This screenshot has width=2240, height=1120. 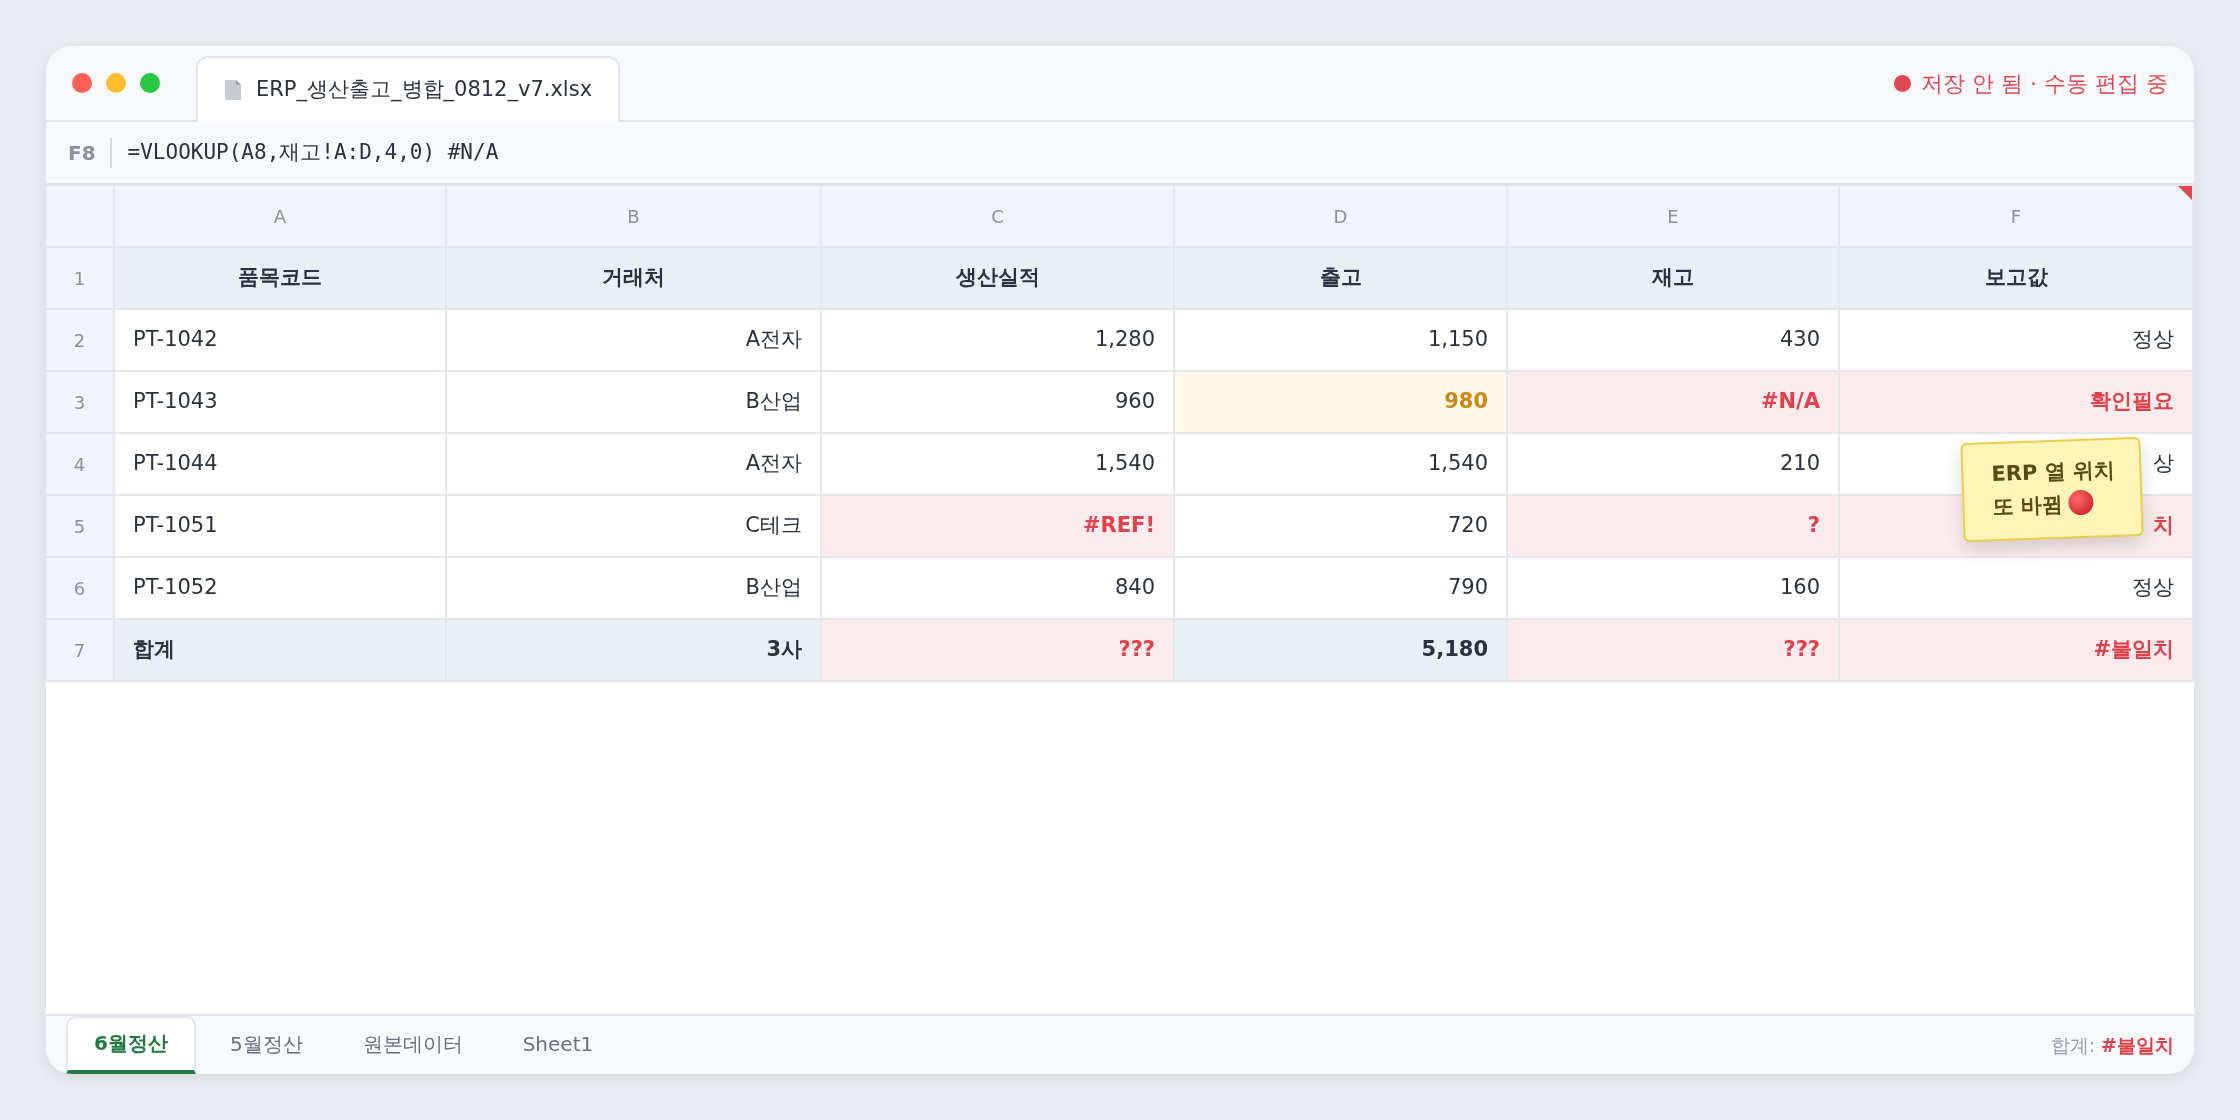 What do you see at coordinates (408, 89) in the screenshot?
I see `file-tab: ERP_생산출고_병합_0812_v7.xlsx` at bounding box center [408, 89].